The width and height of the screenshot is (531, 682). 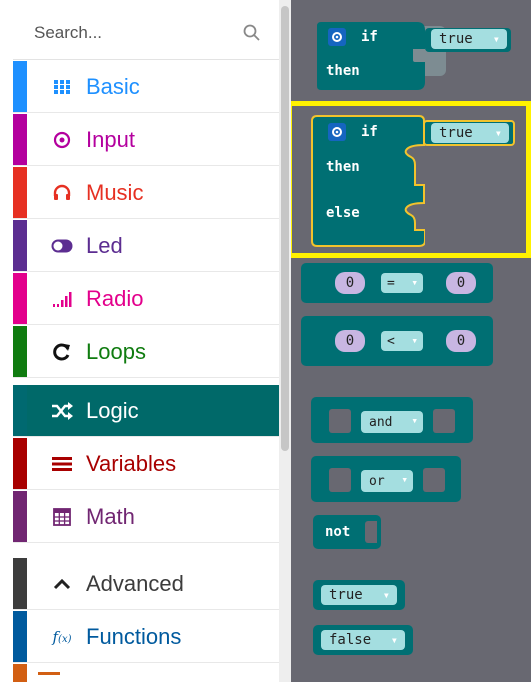 I want to click on refresh-icon, so click(x=62, y=352).